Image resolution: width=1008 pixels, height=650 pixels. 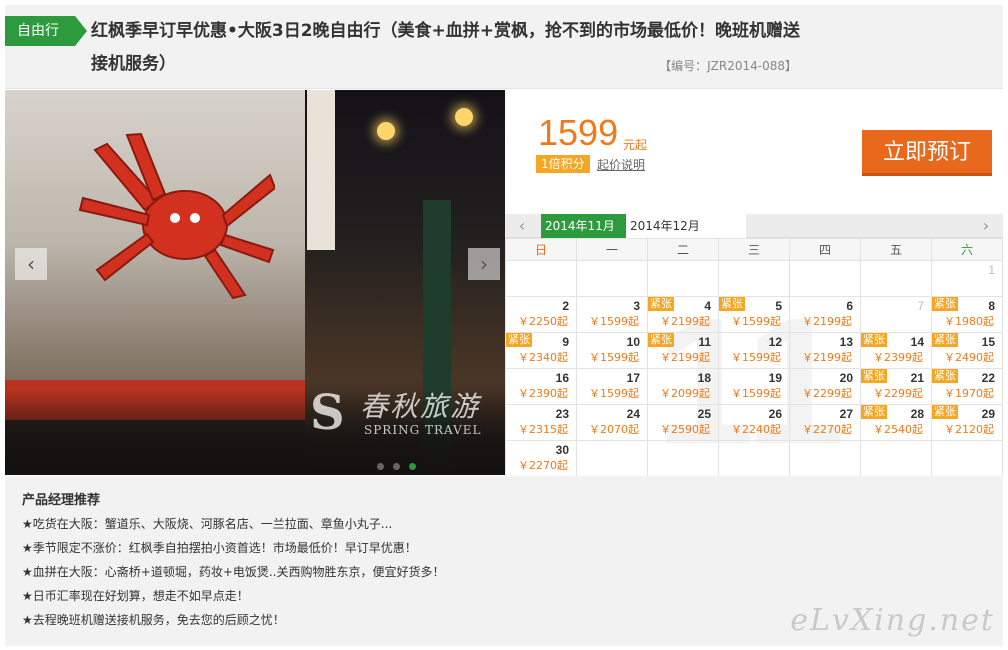 What do you see at coordinates (233, 572) in the screenshot?
I see `list-item: ★血拼在大阪：心斋桥+道顿堀，药妆+电饭煲..关西购物胜东京，便宜好货多！` at bounding box center [233, 572].